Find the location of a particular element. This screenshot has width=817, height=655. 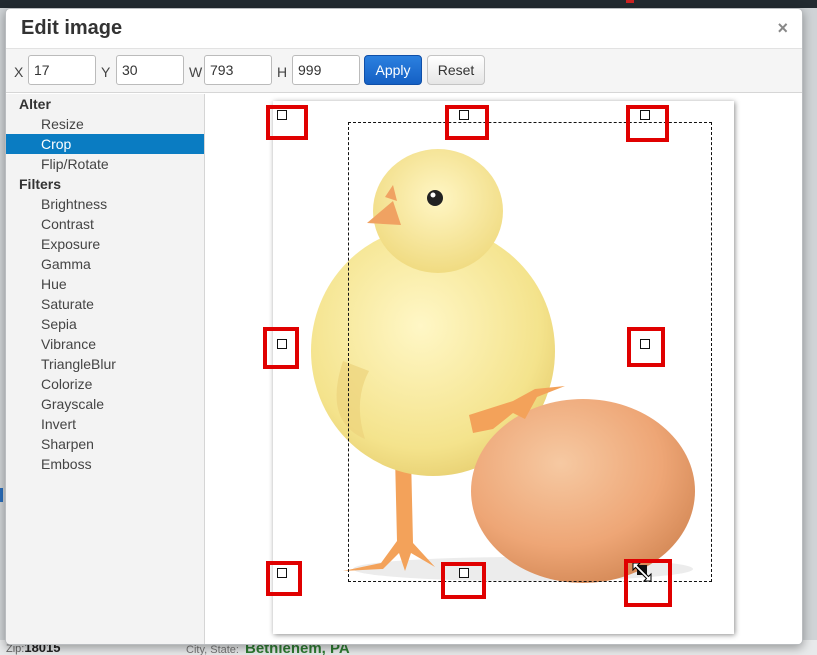

highlight-handle-left is located at coordinates (281, 348).